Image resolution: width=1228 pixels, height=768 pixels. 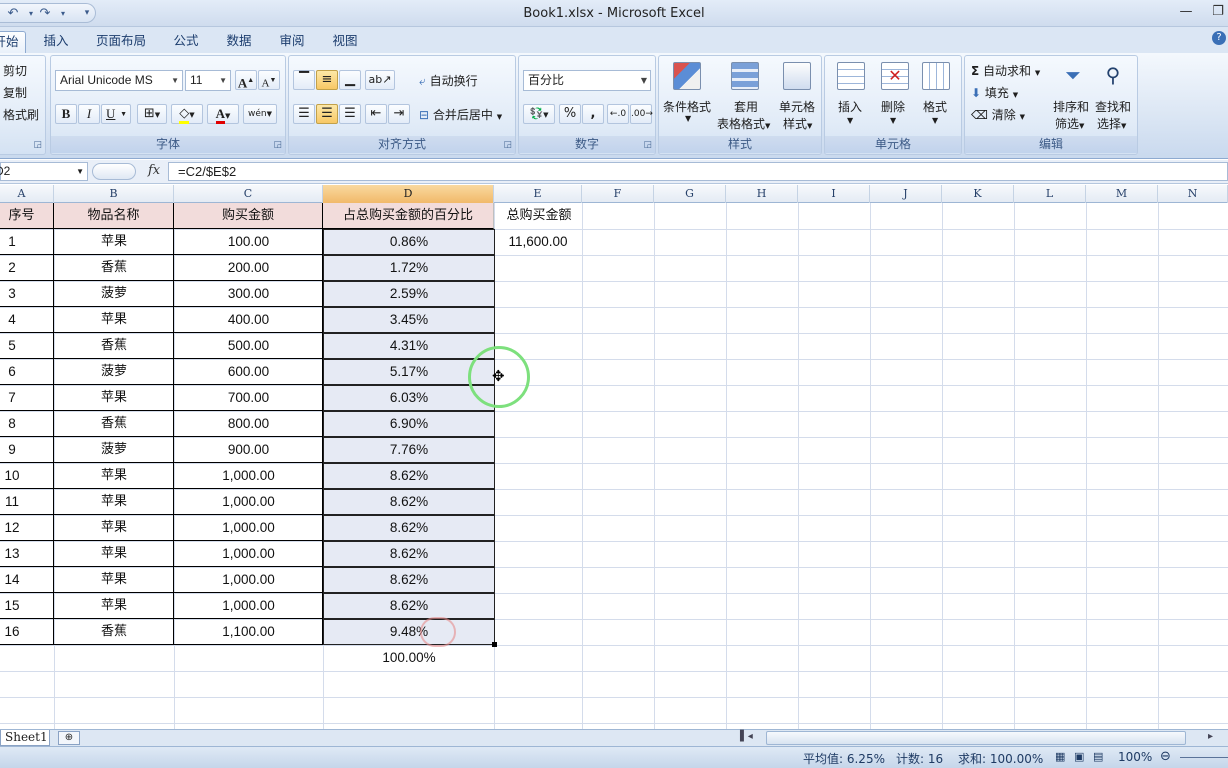 I want to click on shrink-font-button: A▼, so click(x=269, y=80).